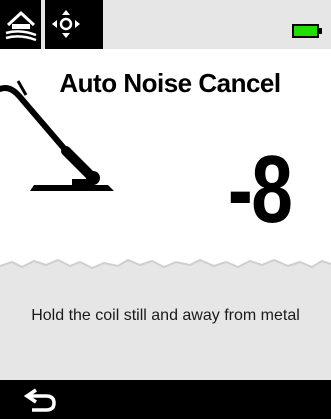 This screenshot has height=419, width=331. Describe the element at coordinates (165, 24) in the screenshot. I see `status-bar` at that location.